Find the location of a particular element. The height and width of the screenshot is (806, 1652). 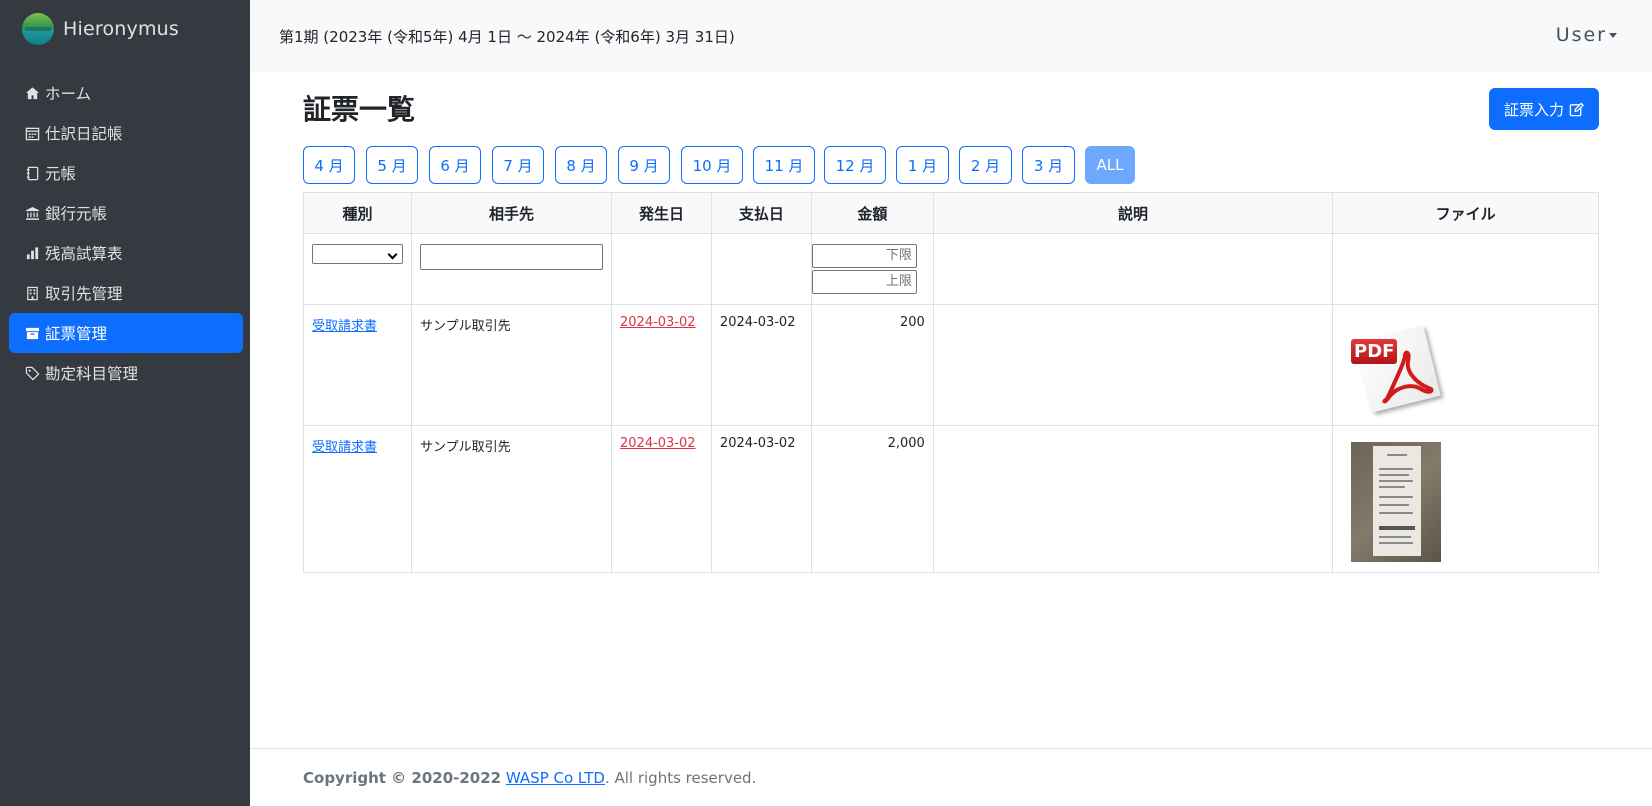

new-voucher-button: 証票入力 is located at coordinates (1544, 109).